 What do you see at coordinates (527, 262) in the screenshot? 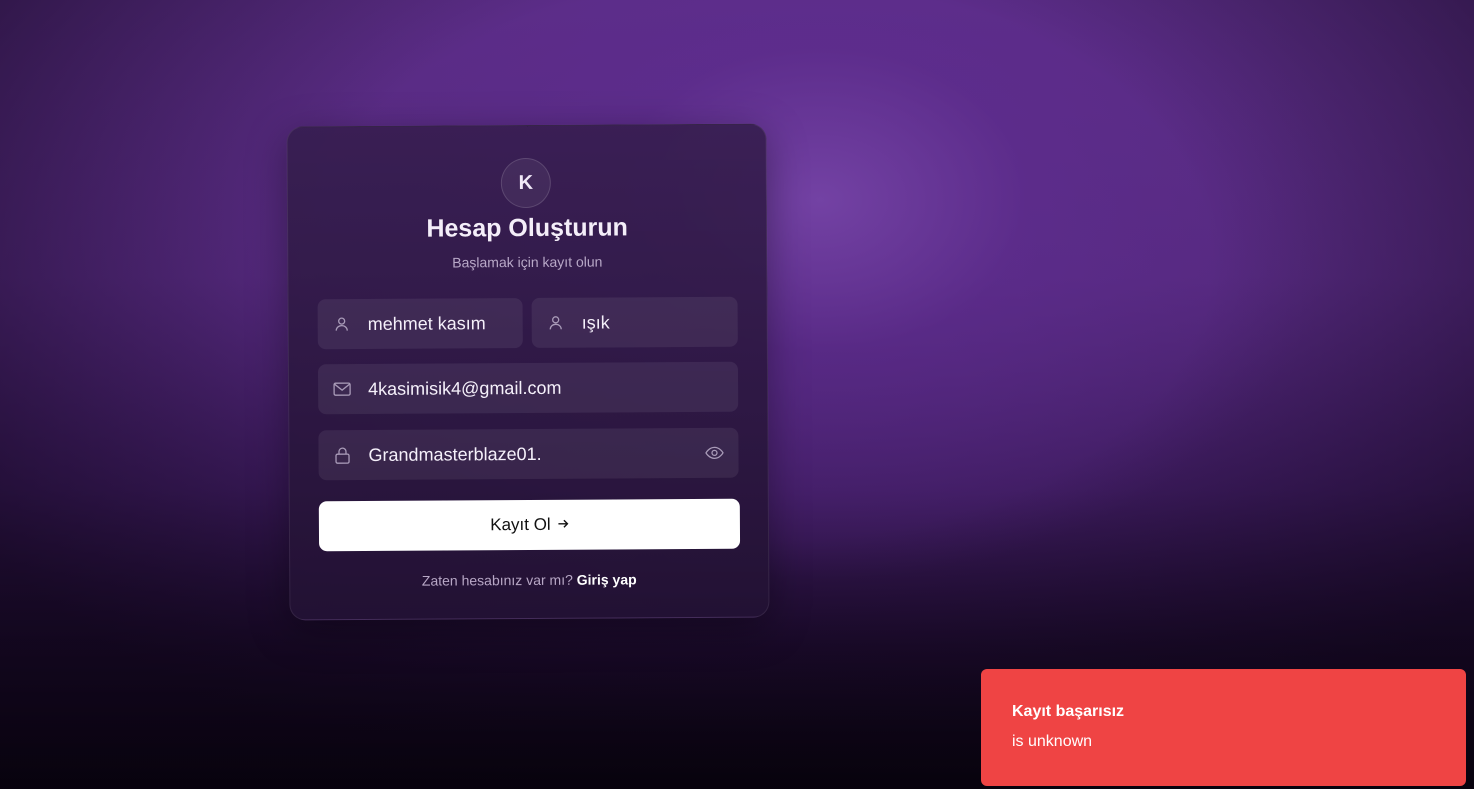
I see `page-subtitle: Başlamak için kayıt olun` at bounding box center [527, 262].